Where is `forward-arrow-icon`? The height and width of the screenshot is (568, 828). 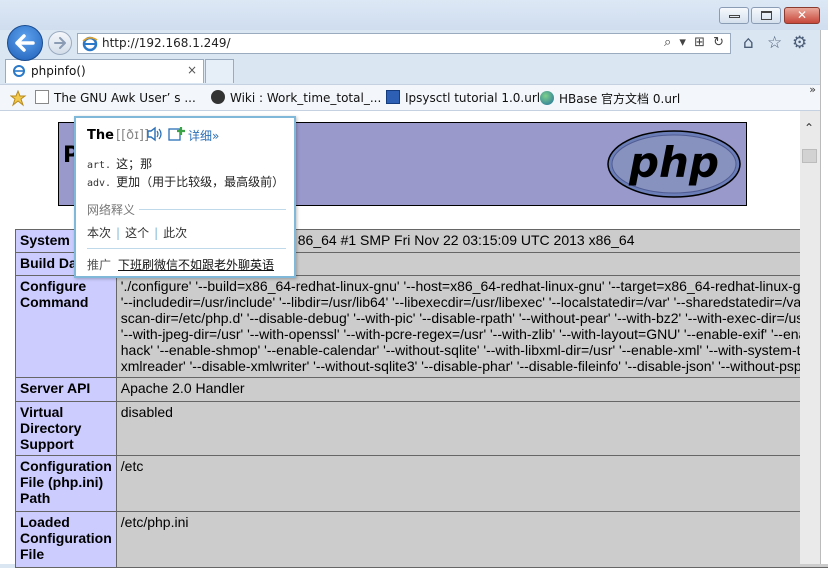
forward-arrow-icon is located at coordinates (60, 43).